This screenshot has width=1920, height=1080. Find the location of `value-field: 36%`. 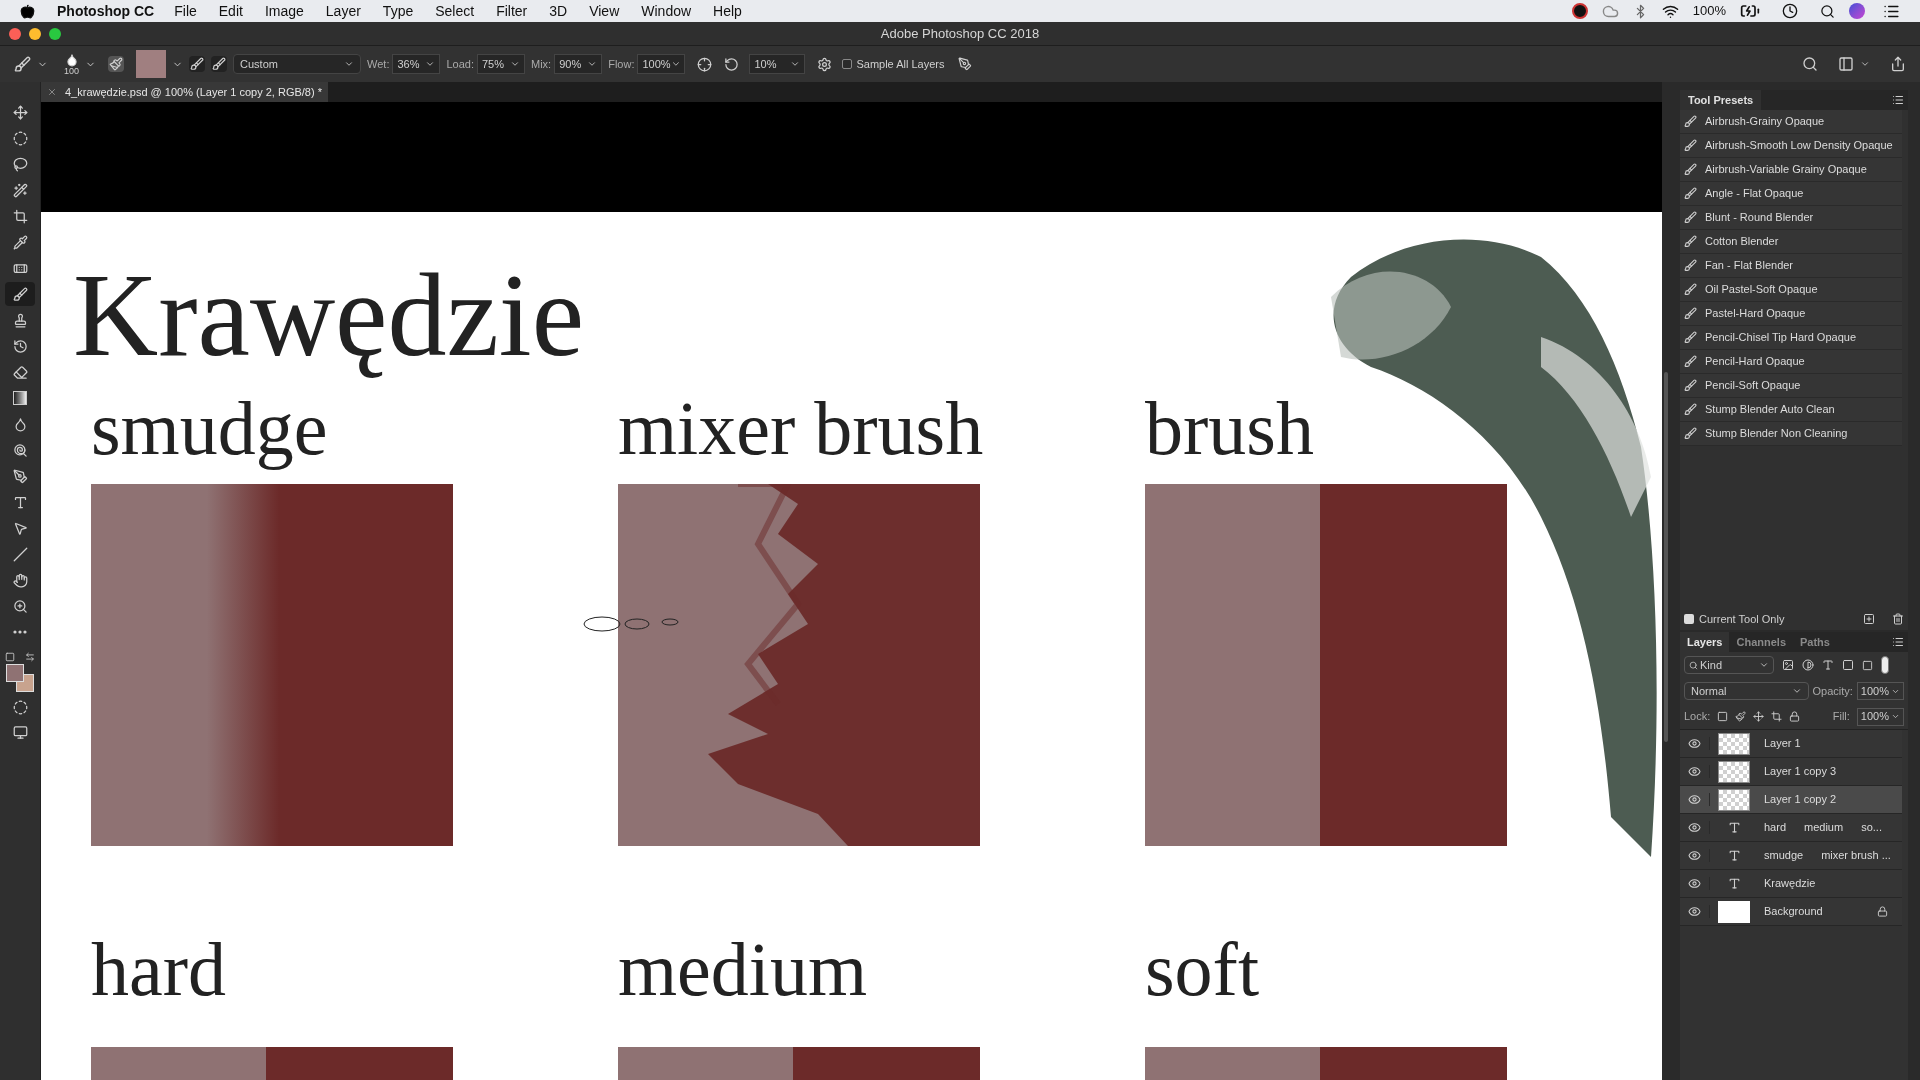

value-field: 36% is located at coordinates (416, 64).